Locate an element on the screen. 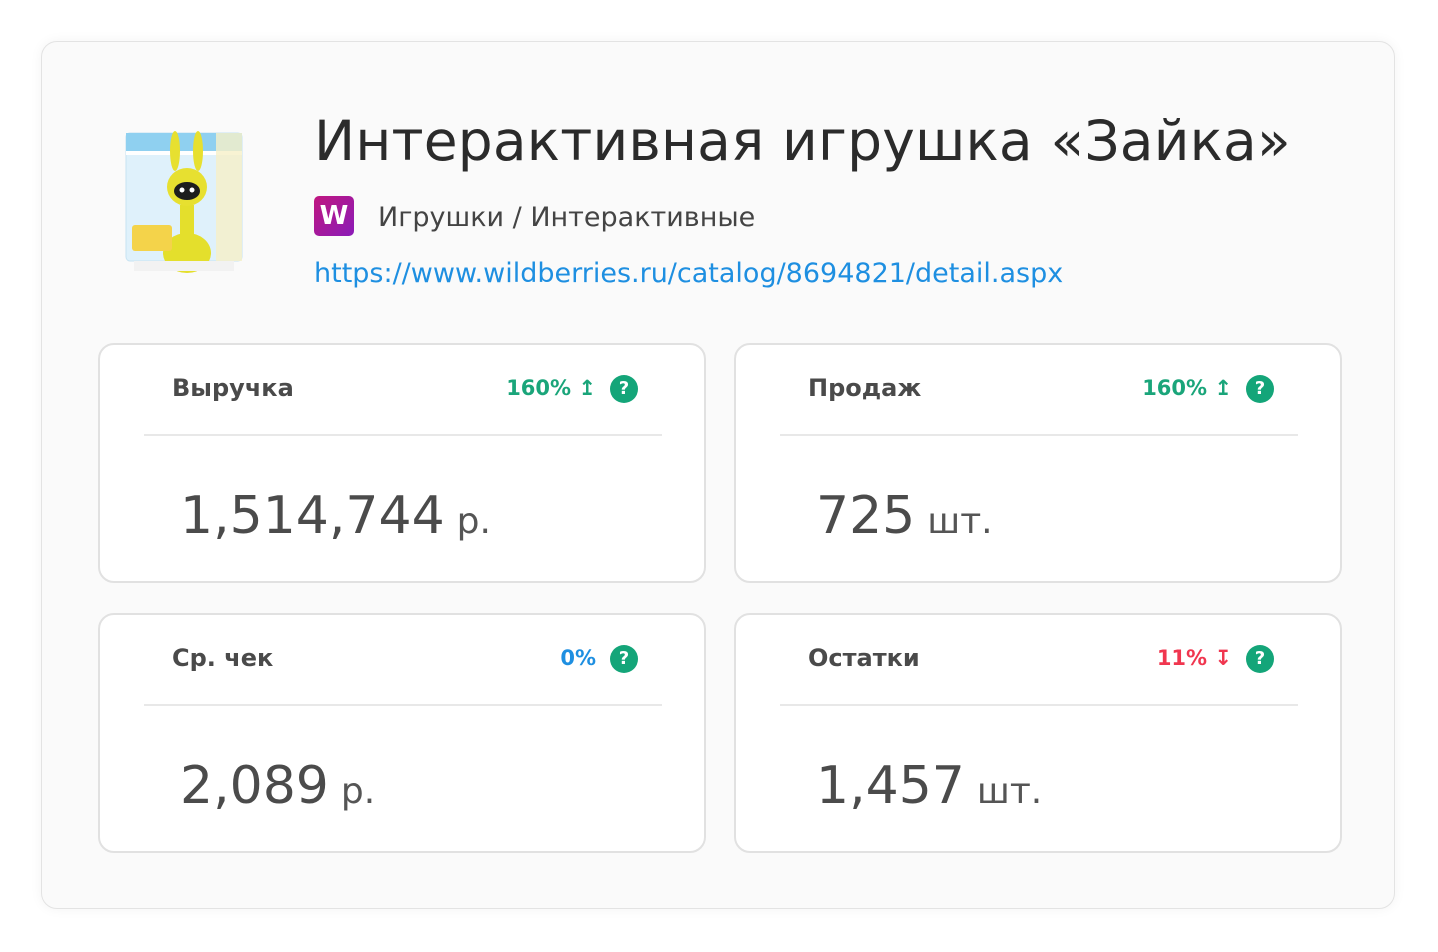  wildberries-logo-icon: W is located at coordinates (334, 216).